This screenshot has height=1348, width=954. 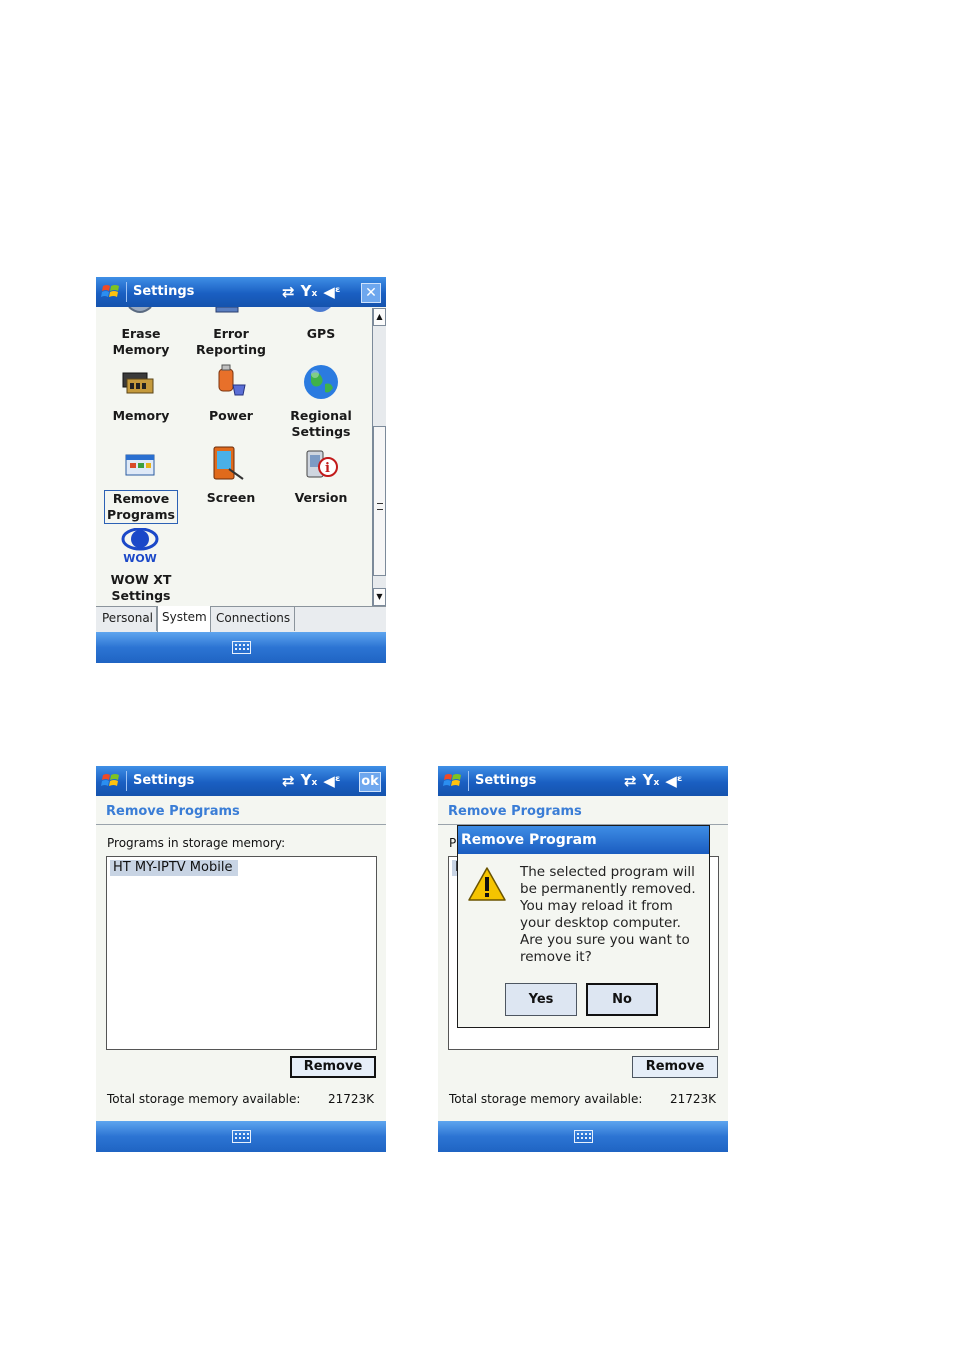 I want to click on settings-tabs: Personal System Connections, so click(x=241, y=619).